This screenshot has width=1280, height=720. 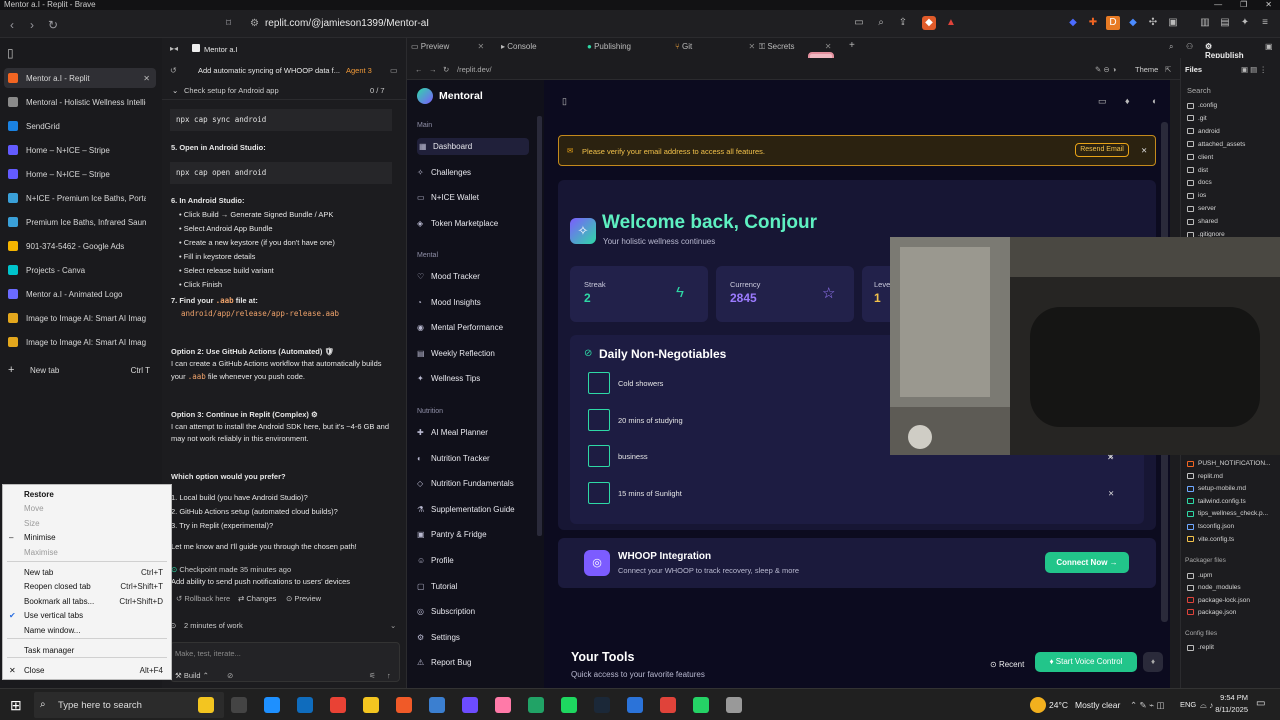 What do you see at coordinates (394, 70) in the screenshot?
I see `chat-icon: ▭` at bounding box center [394, 70].